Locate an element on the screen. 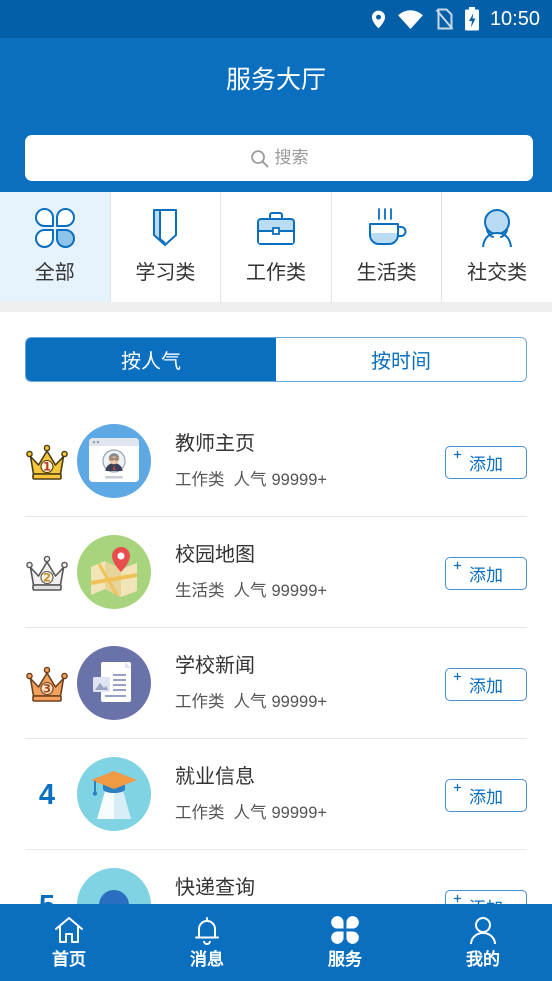 This screenshot has height=981, width=552. service-category: 生活类 is located at coordinates (200, 591).